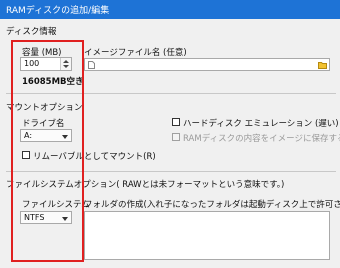 The height and width of the screenshot is (268, 340). Describe the element at coordinates (176, 122) in the screenshot. I see `hdd-emulation-checkbox` at that location.